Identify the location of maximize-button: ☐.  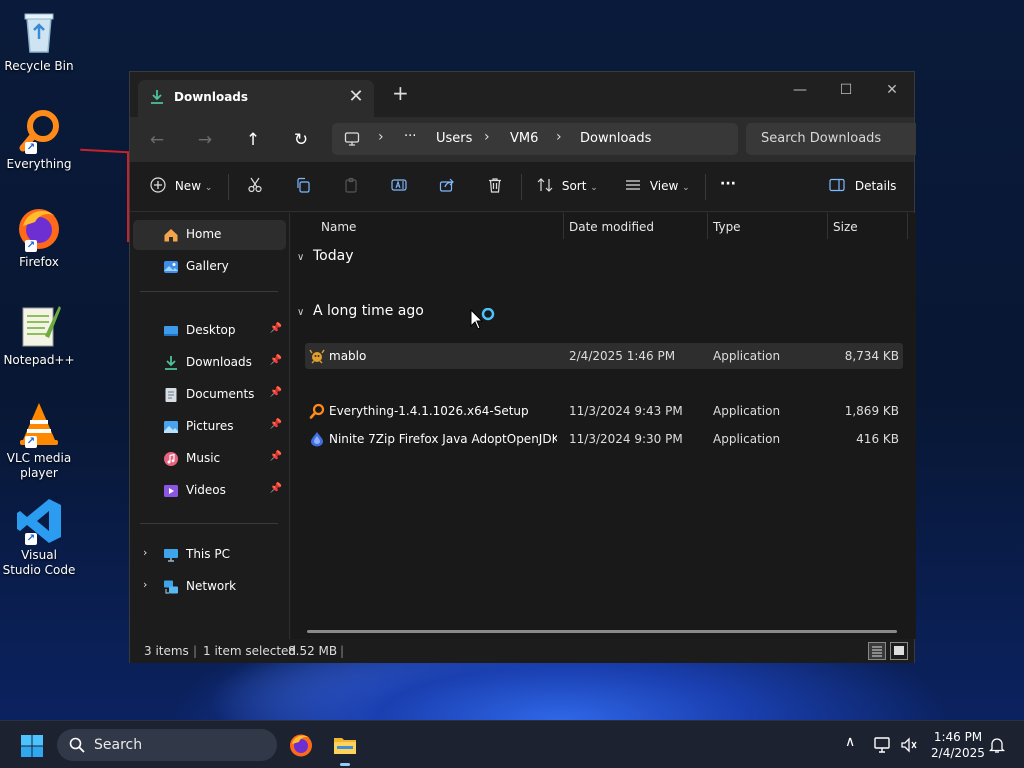
(846, 90).